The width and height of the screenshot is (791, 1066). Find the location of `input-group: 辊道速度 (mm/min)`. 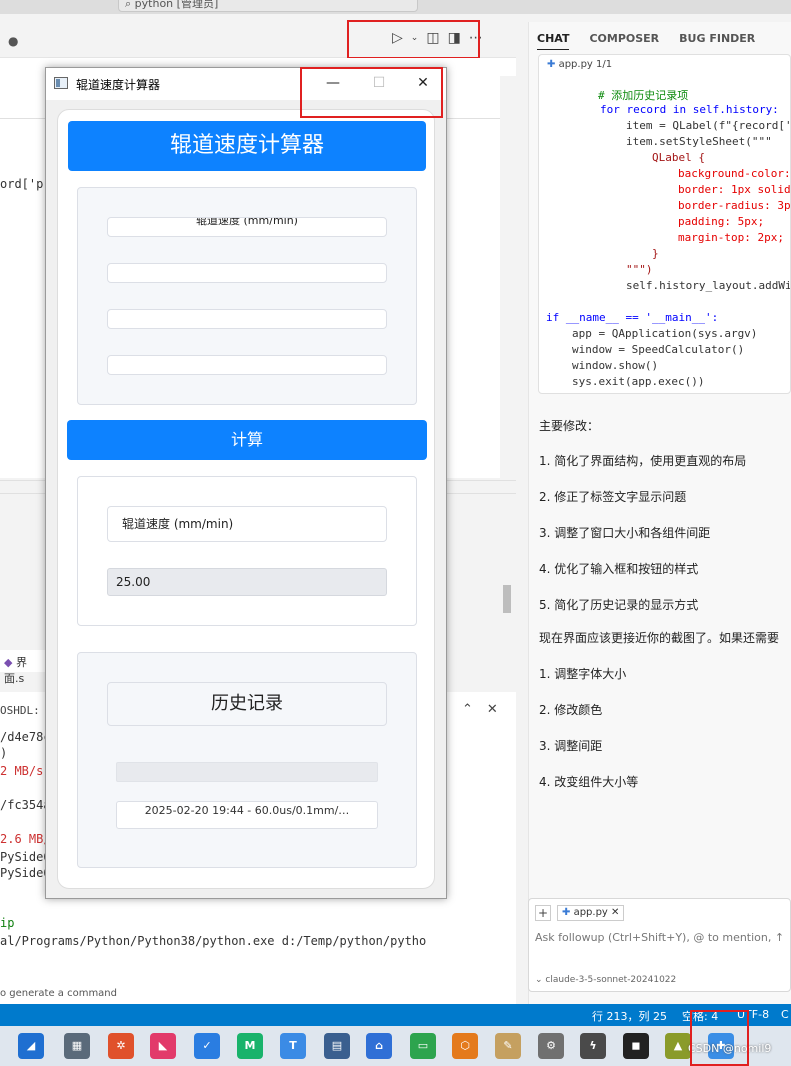

input-group: 辊道速度 (mm/min) is located at coordinates (247, 296).